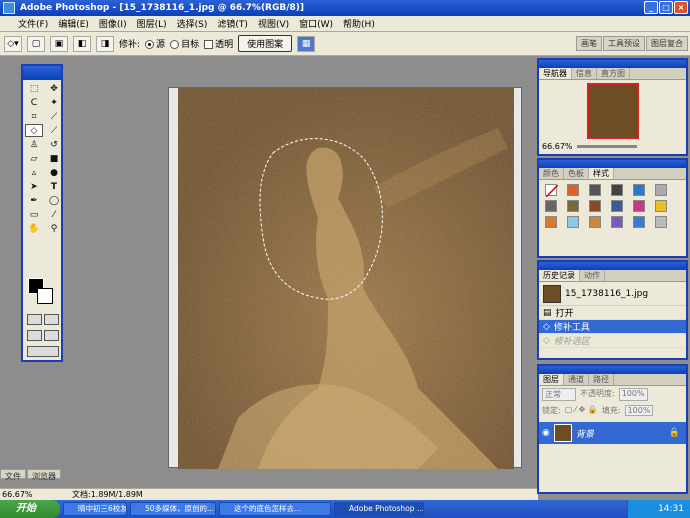 This screenshot has height=518, width=690. What do you see at coordinates (113, 23) in the screenshot?
I see `menu-image: 图像(I)` at bounding box center [113, 23].